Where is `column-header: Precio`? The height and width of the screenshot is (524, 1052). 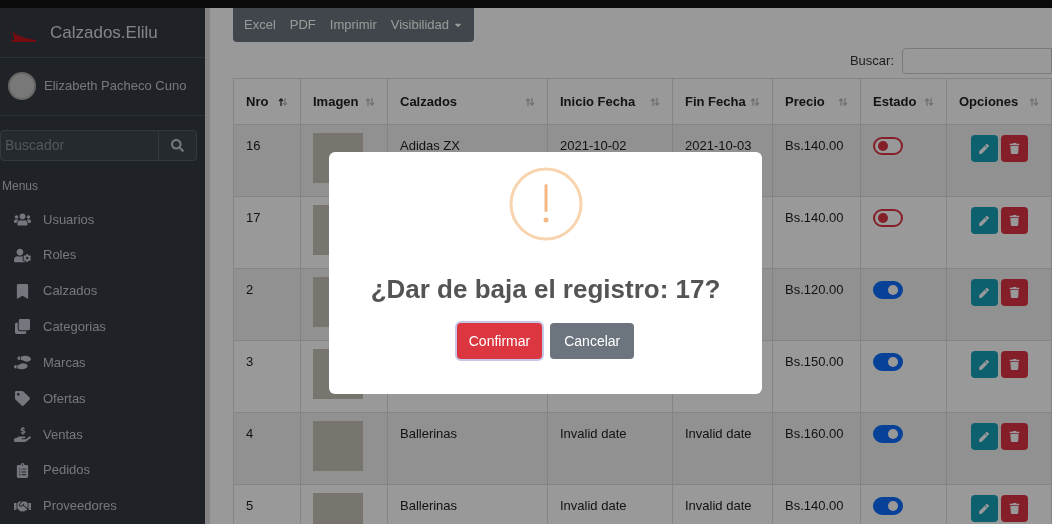
column-header: Precio is located at coordinates (805, 101).